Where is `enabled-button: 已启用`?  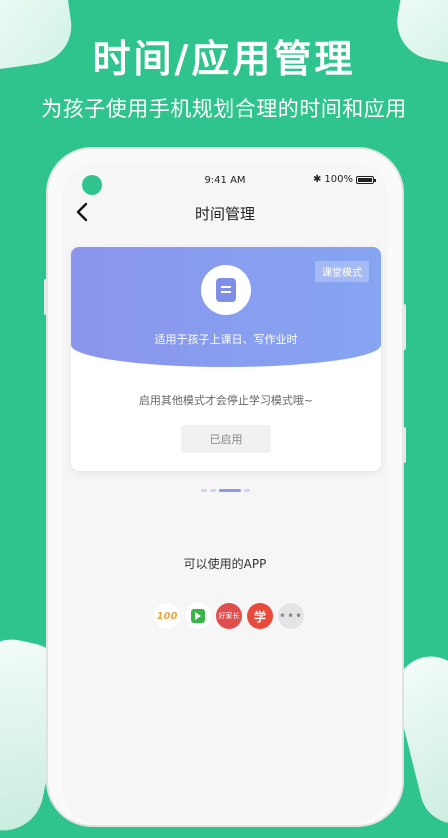
enabled-button: 已启用 is located at coordinates (226, 439).